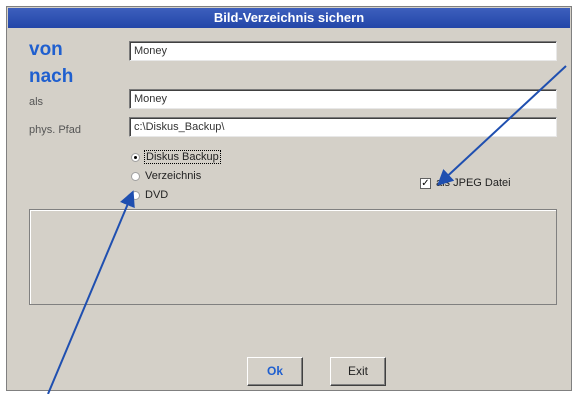  I want to click on radio-verzeichnis-label: Verzeichnis, so click(173, 176).